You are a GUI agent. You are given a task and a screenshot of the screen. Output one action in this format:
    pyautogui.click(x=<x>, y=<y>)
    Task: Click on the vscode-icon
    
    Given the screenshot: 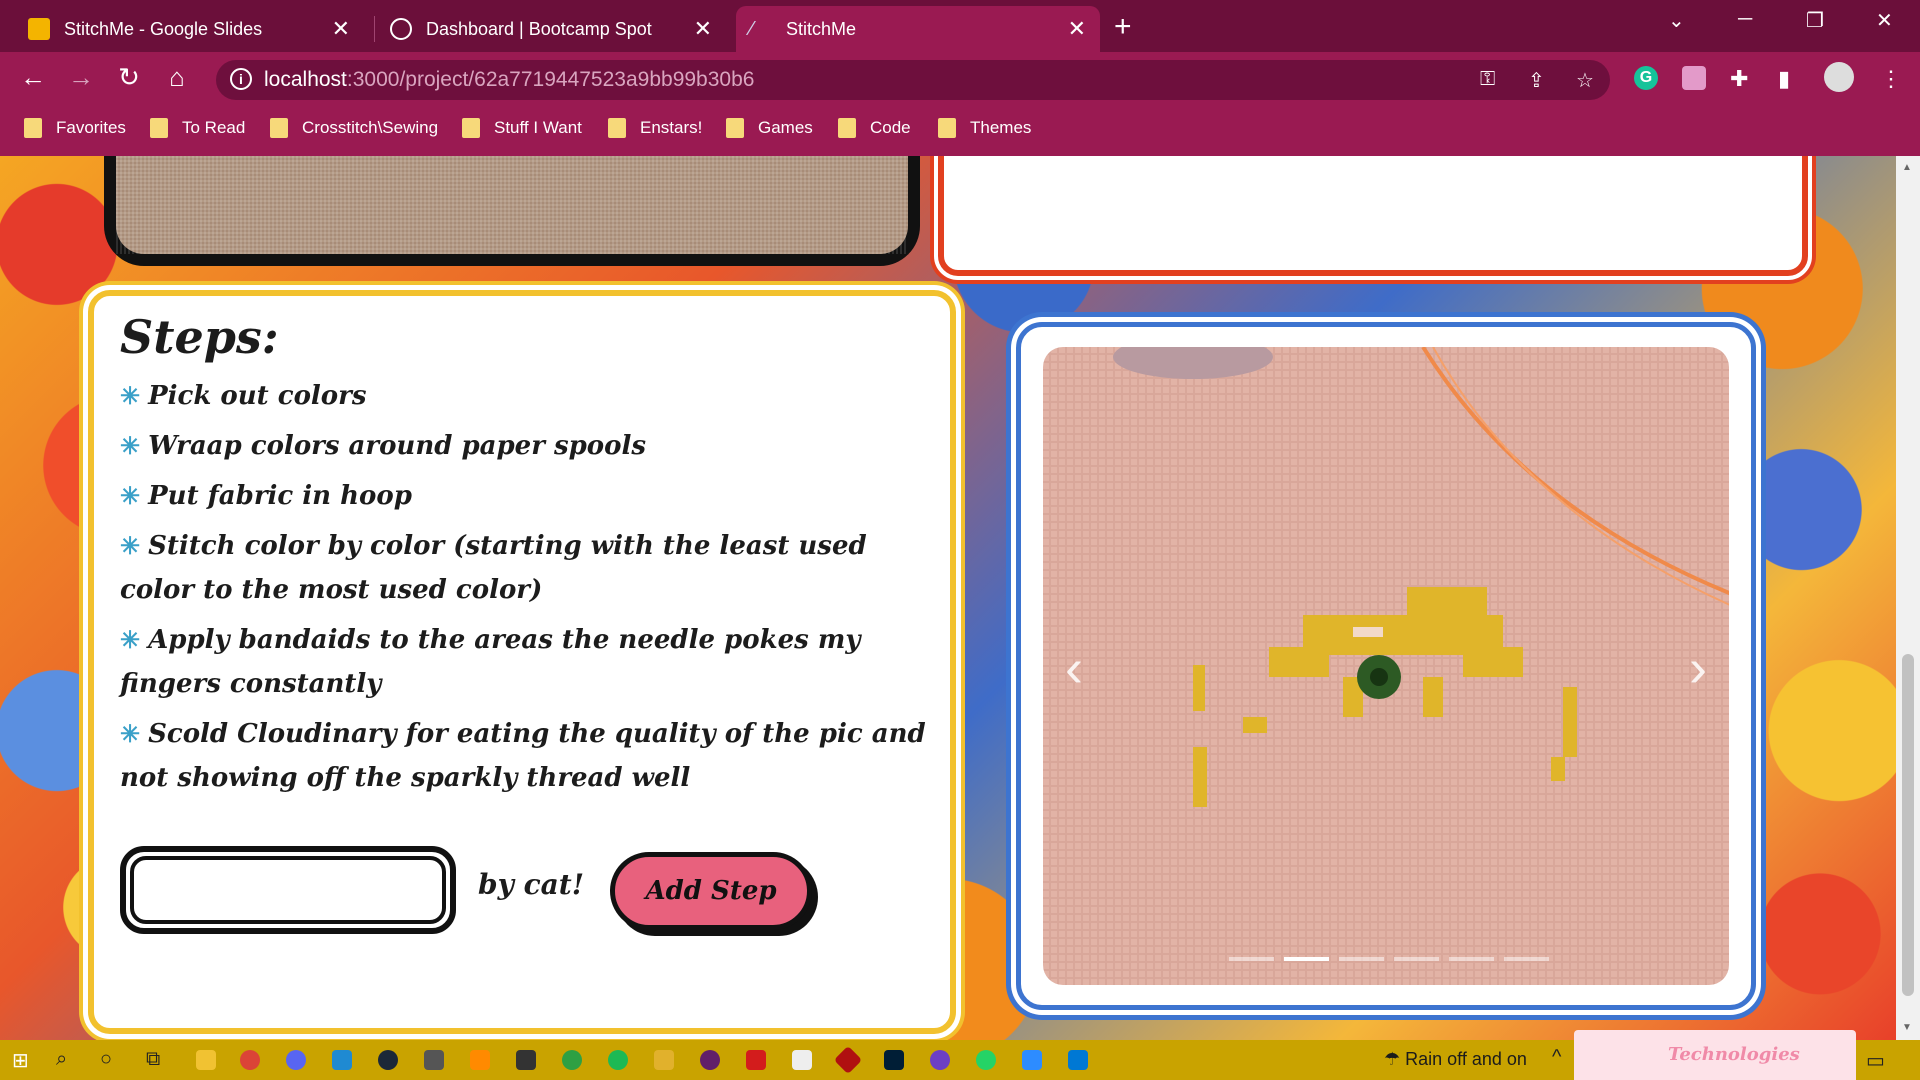 What is the action you would take?
    pyautogui.click(x=342, y=1060)
    